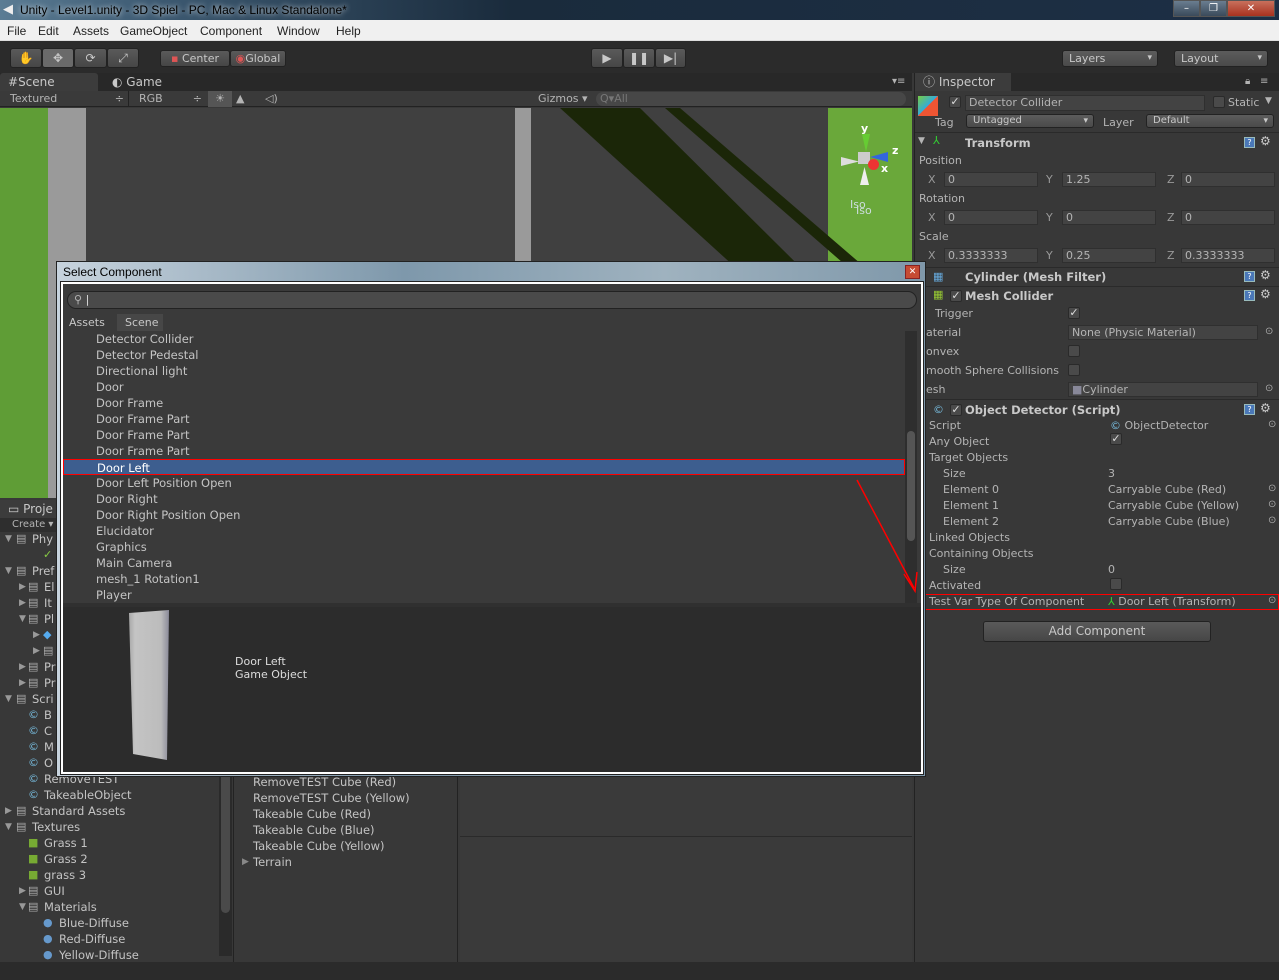 The width and height of the screenshot is (1279, 980). What do you see at coordinates (49, 82) in the screenshot?
I see `tab-scene: #Scene` at bounding box center [49, 82].